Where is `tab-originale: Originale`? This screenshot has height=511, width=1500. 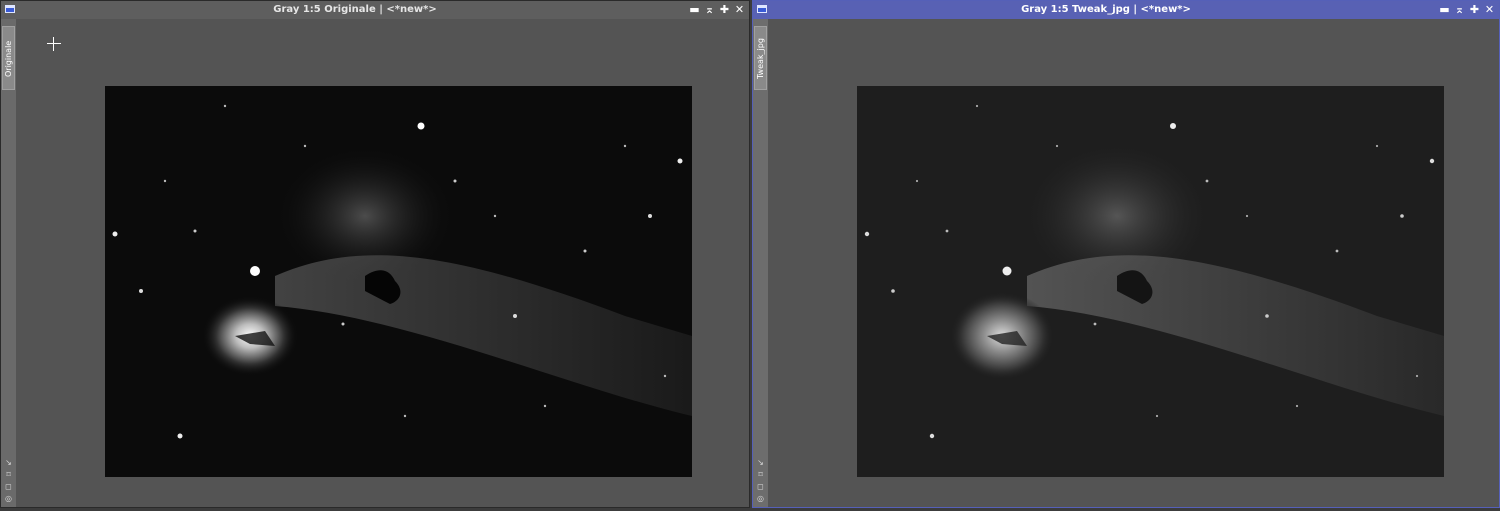 tab-originale: Originale is located at coordinates (8, 58).